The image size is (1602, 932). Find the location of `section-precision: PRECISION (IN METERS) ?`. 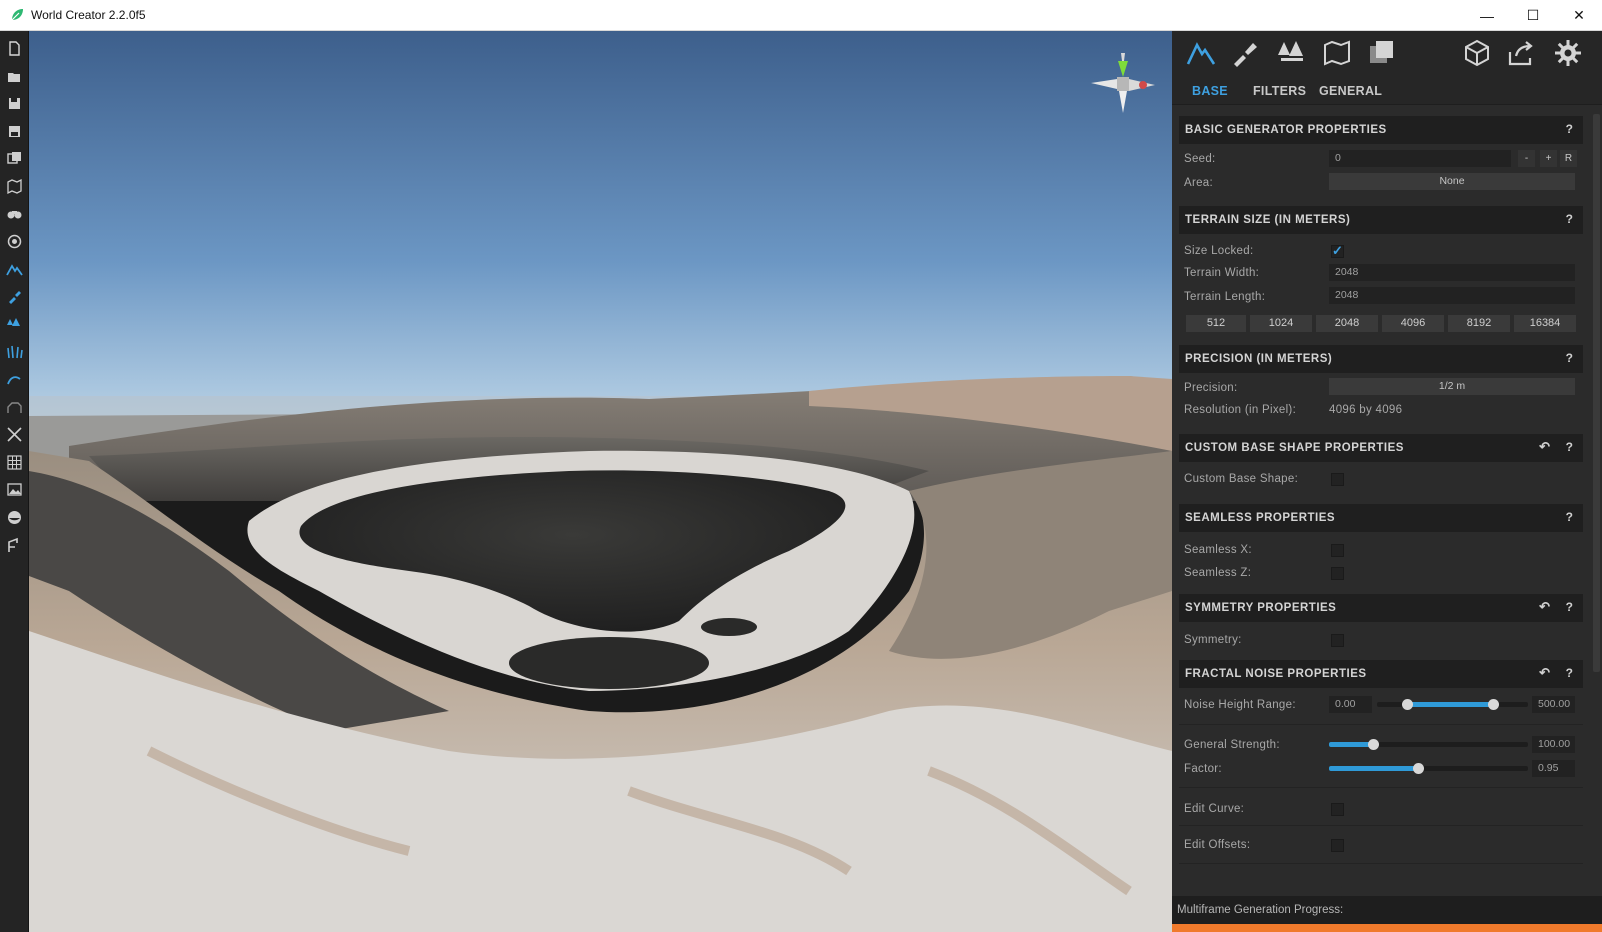

section-precision: PRECISION (IN METERS) ? is located at coordinates (1381, 359).